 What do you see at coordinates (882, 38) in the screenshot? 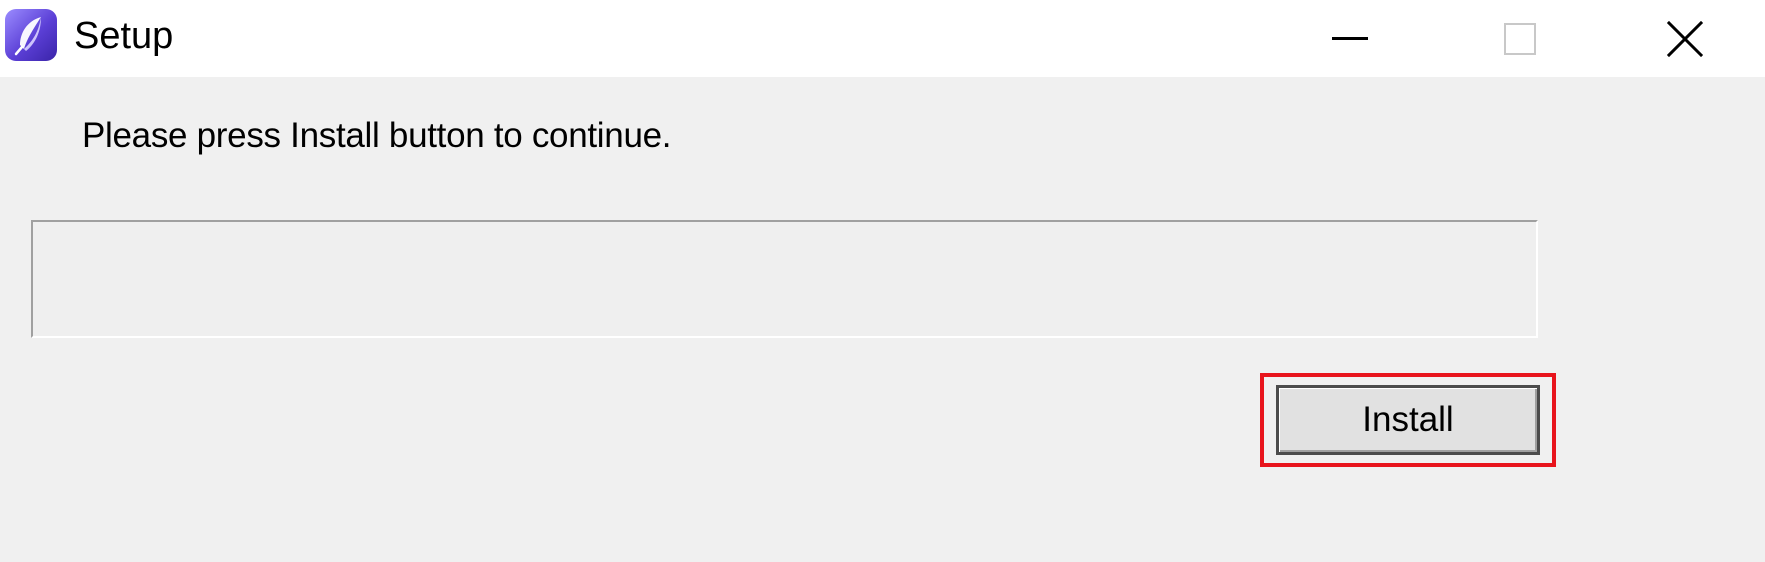
I see `title-bar: Setup` at bounding box center [882, 38].